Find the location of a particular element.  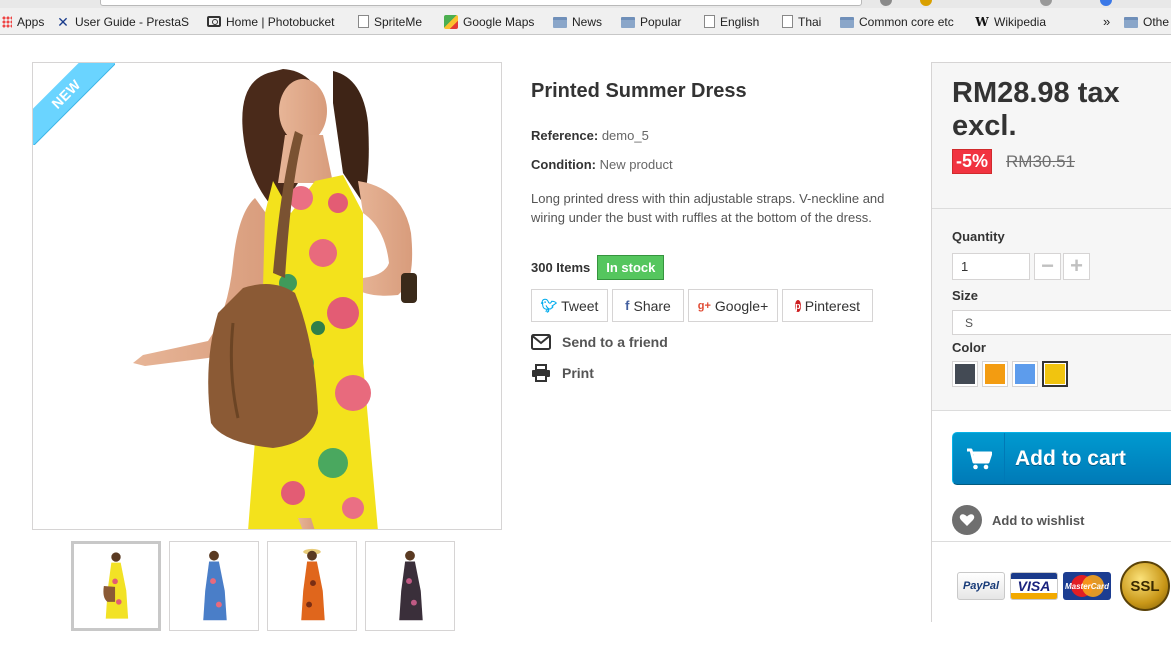

bookmark-label: Othe is located at coordinates (1156, 21).